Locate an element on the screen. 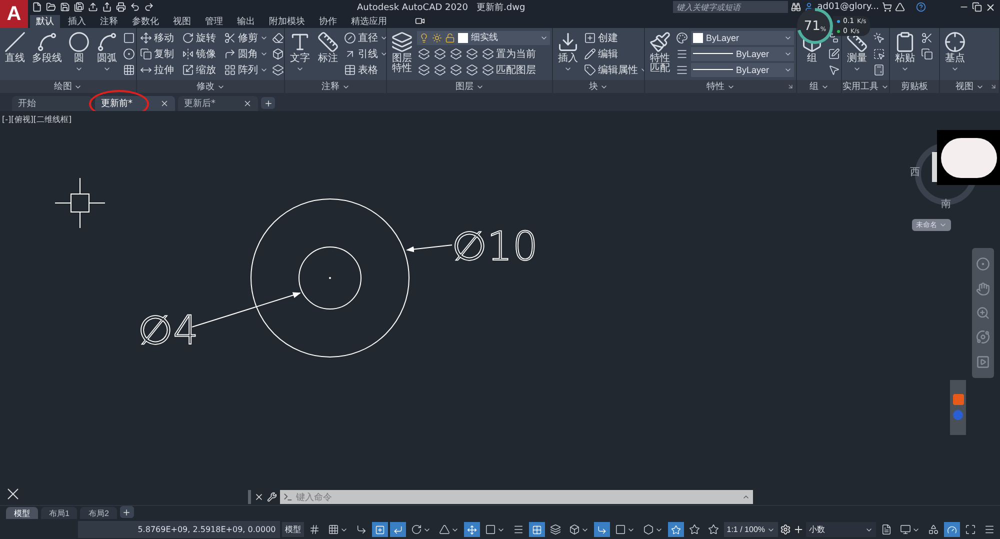 Image resolution: width=1000 pixels, height=539 pixels. dimension-text: ∅10 is located at coordinates (495, 247).